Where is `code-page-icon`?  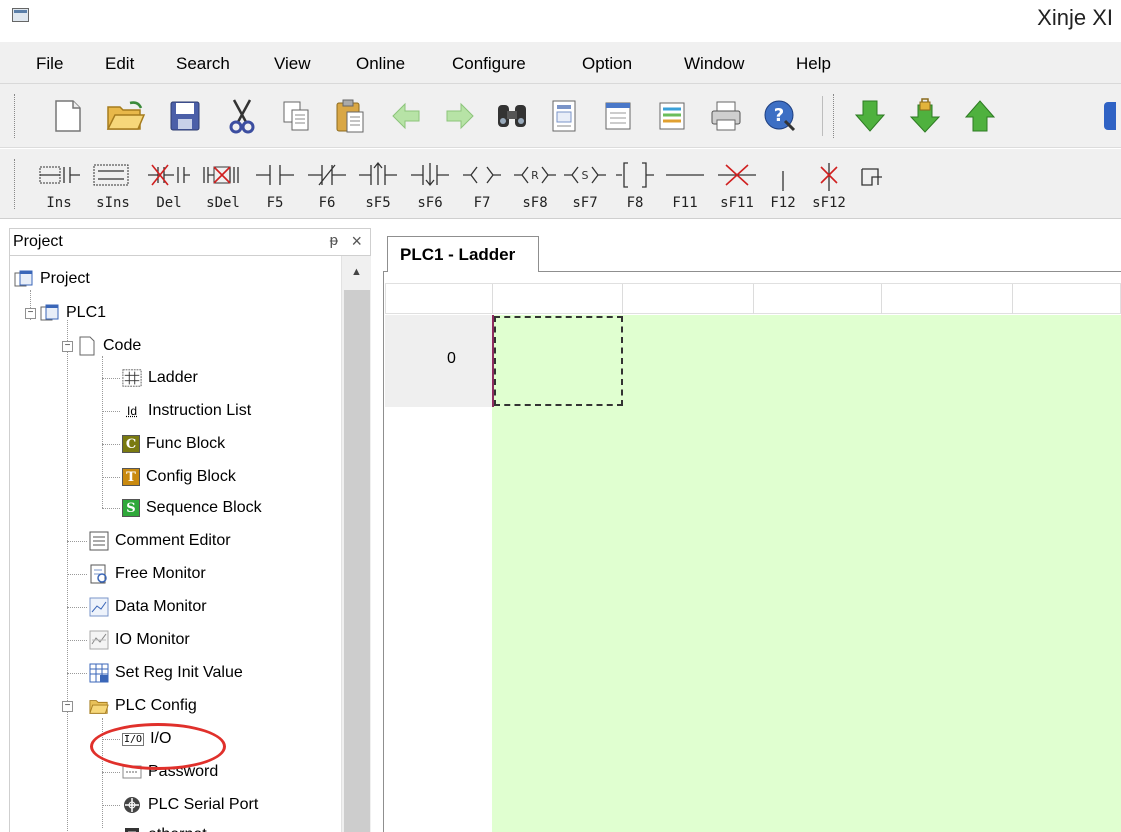 code-page-icon is located at coordinates (87, 346).